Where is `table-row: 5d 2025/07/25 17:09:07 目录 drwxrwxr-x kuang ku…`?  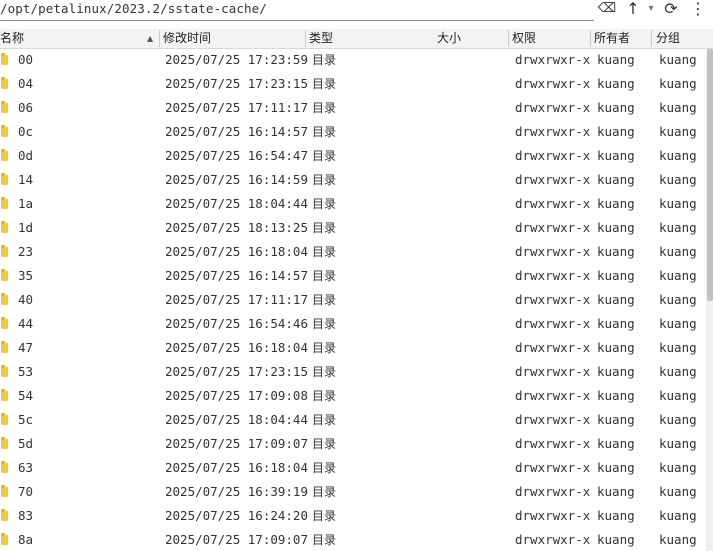 table-row: 5d 2025/07/25 17:09:07 目录 drwxrwxr-x kuang ku… is located at coordinates (353, 444).